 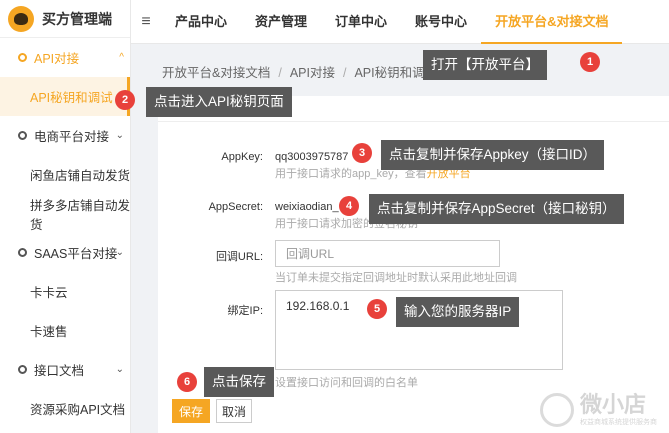 What do you see at coordinates (191, 411) in the screenshot?
I see `save-button: 保存` at bounding box center [191, 411].